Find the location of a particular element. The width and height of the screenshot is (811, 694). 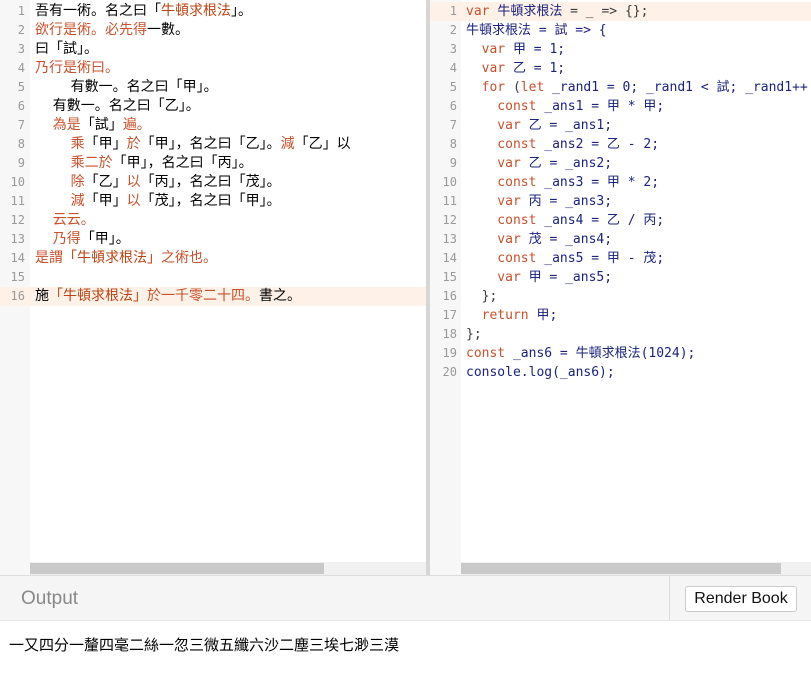

code-line: 12 const _ans4 = 乙 / 丙; is located at coordinates (620, 220).